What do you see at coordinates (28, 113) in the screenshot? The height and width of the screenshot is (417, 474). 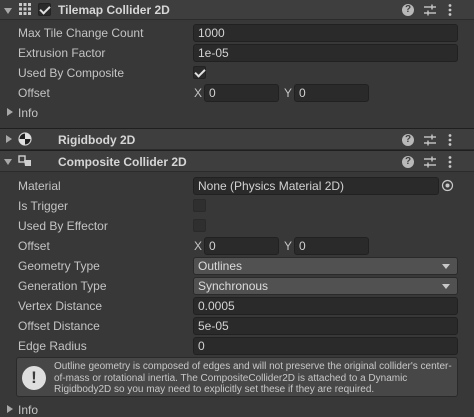 I see `tilemap-info-foldout: Info` at bounding box center [28, 113].